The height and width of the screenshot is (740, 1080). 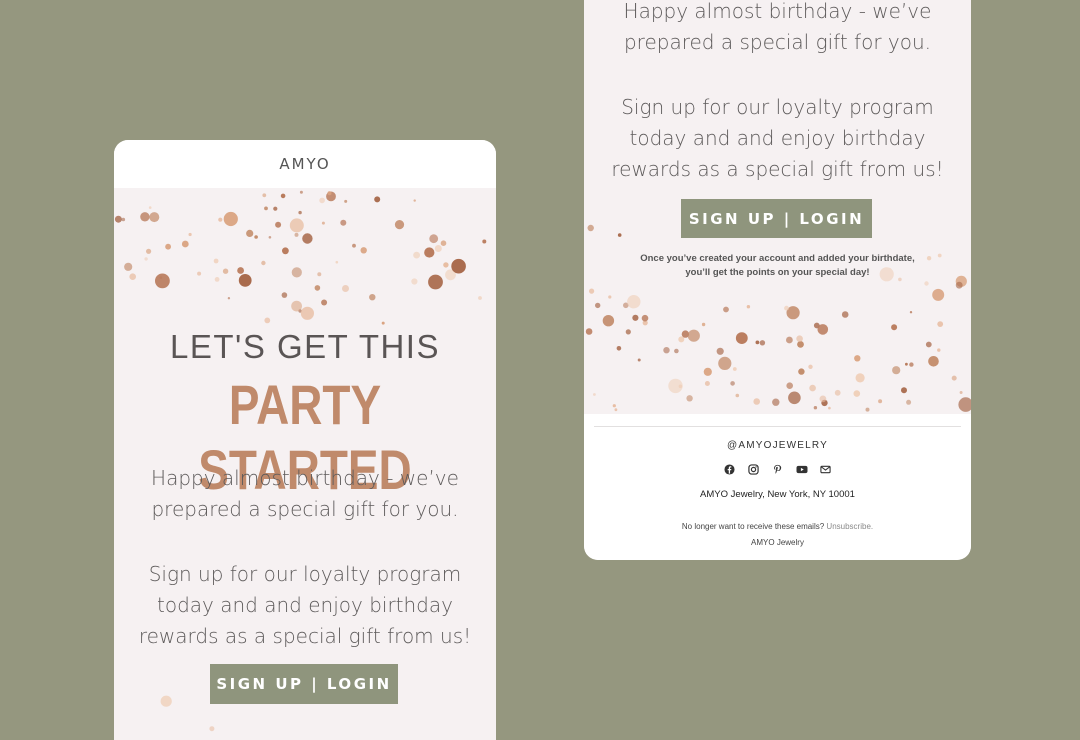 What do you see at coordinates (754, 469) in the screenshot?
I see `instagram-icon` at bounding box center [754, 469].